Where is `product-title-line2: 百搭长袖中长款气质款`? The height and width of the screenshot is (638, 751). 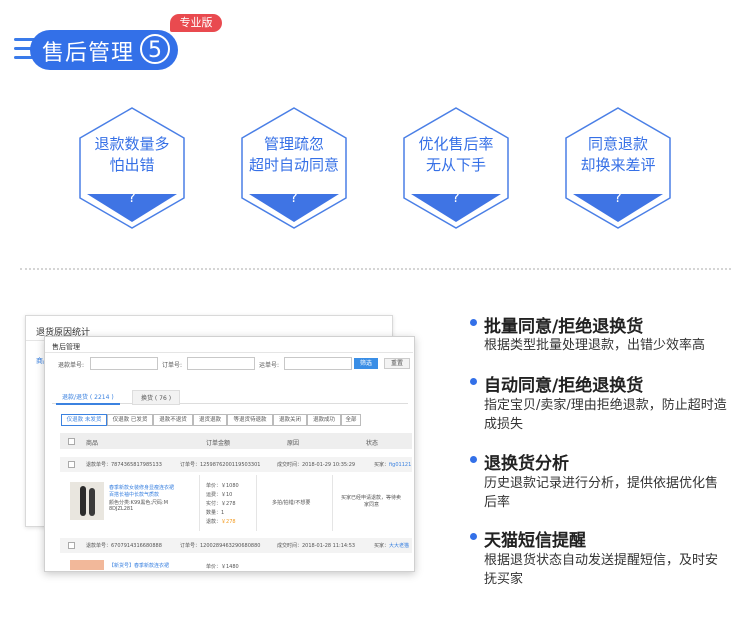 product-title-line2: 百搭长袖中长款气质款 is located at coordinates (134, 494).